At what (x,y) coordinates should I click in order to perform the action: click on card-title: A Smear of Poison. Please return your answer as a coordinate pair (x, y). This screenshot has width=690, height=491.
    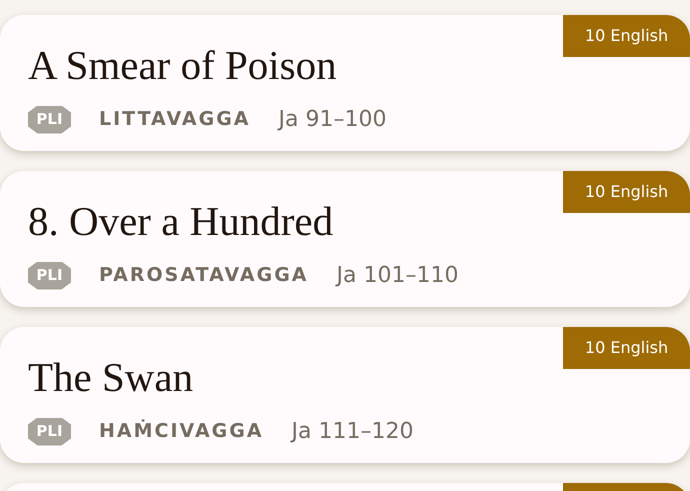
    Looking at the image, I should click on (183, 65).